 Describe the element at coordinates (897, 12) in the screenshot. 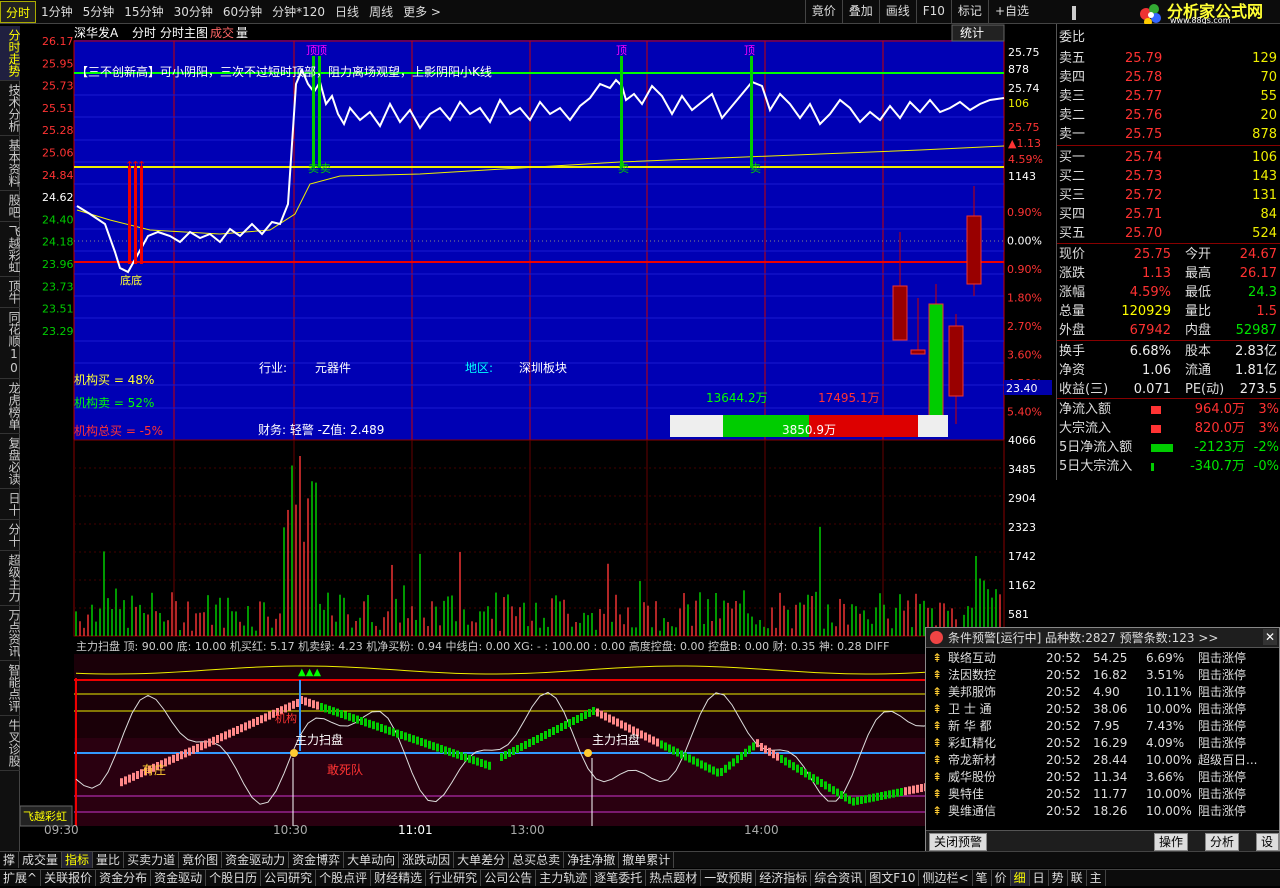

I see `toolbar-button-2: 画线` at that location.